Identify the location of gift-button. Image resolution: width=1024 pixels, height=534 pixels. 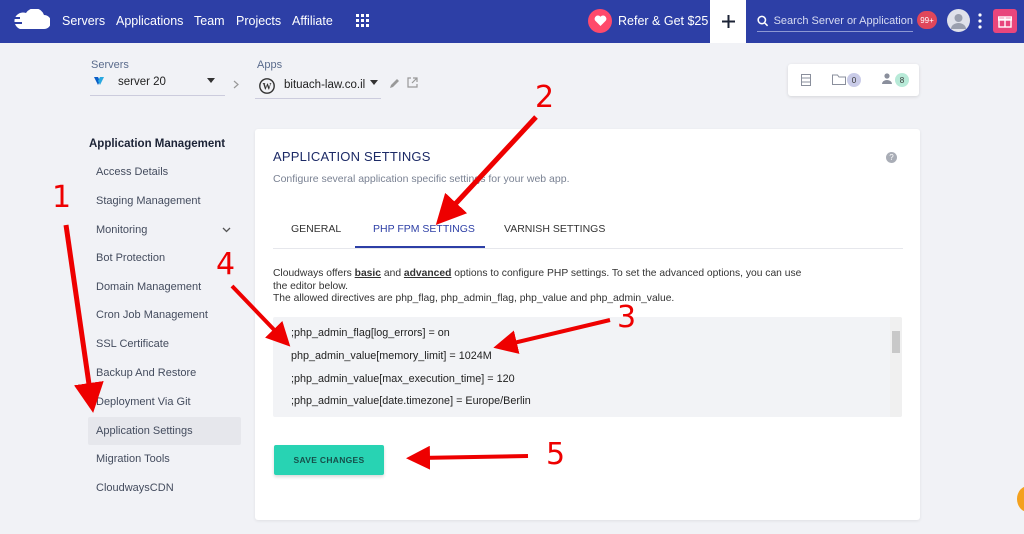
(1005, 21).